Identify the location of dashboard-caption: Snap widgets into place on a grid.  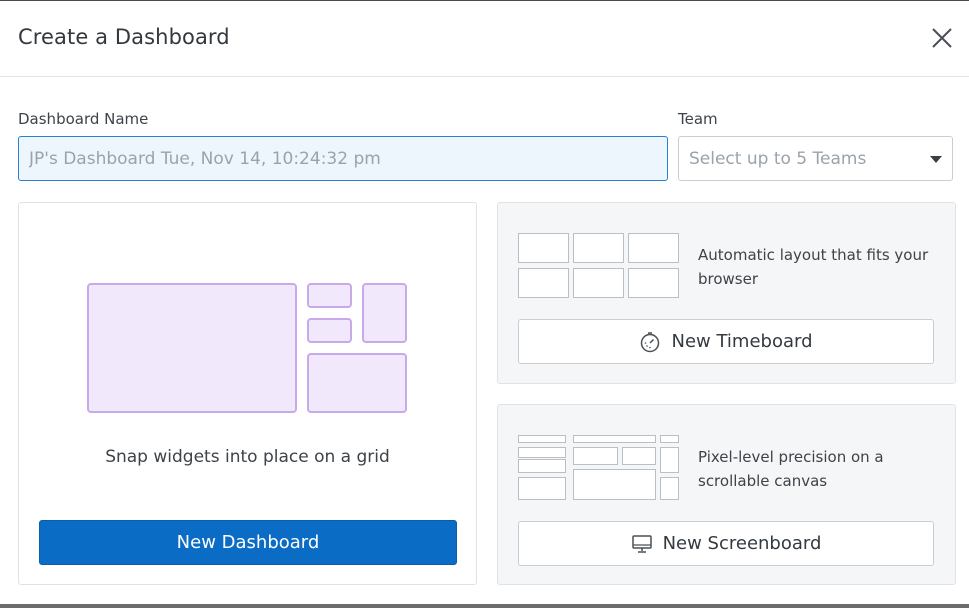
(247, 457).